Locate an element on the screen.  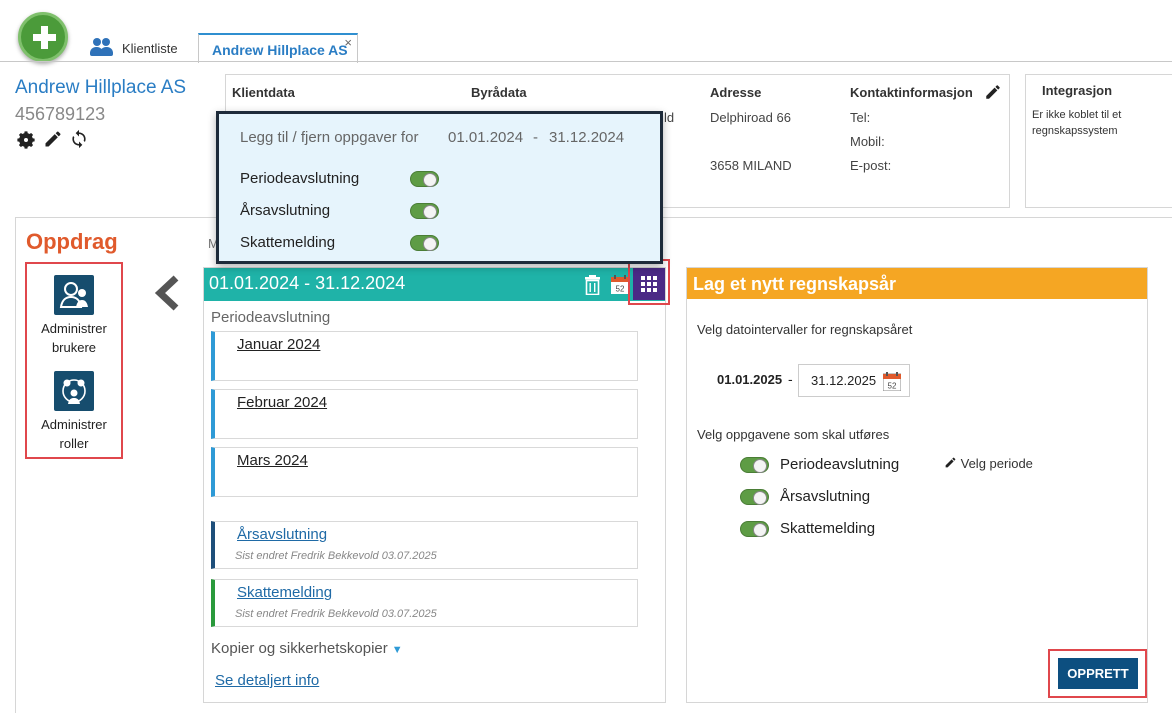
task-label-skattemelding: Skattemelding is located at coordinates (828, 528).